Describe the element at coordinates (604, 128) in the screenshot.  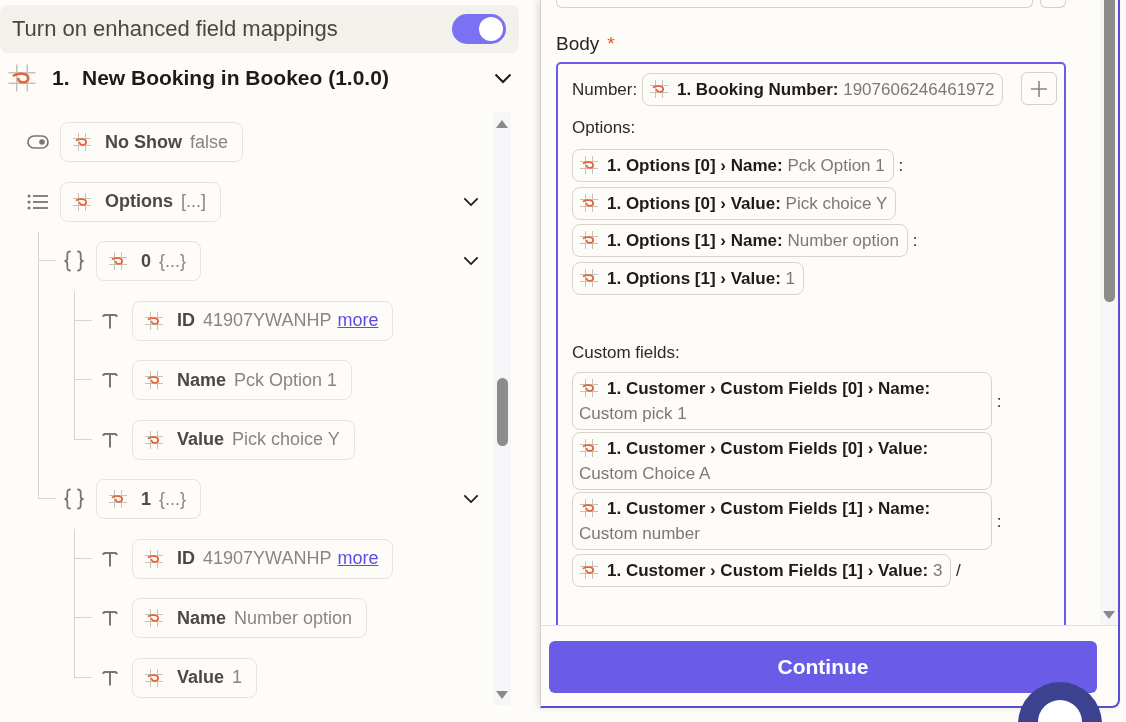
I see `body-text: Options:` at that location.